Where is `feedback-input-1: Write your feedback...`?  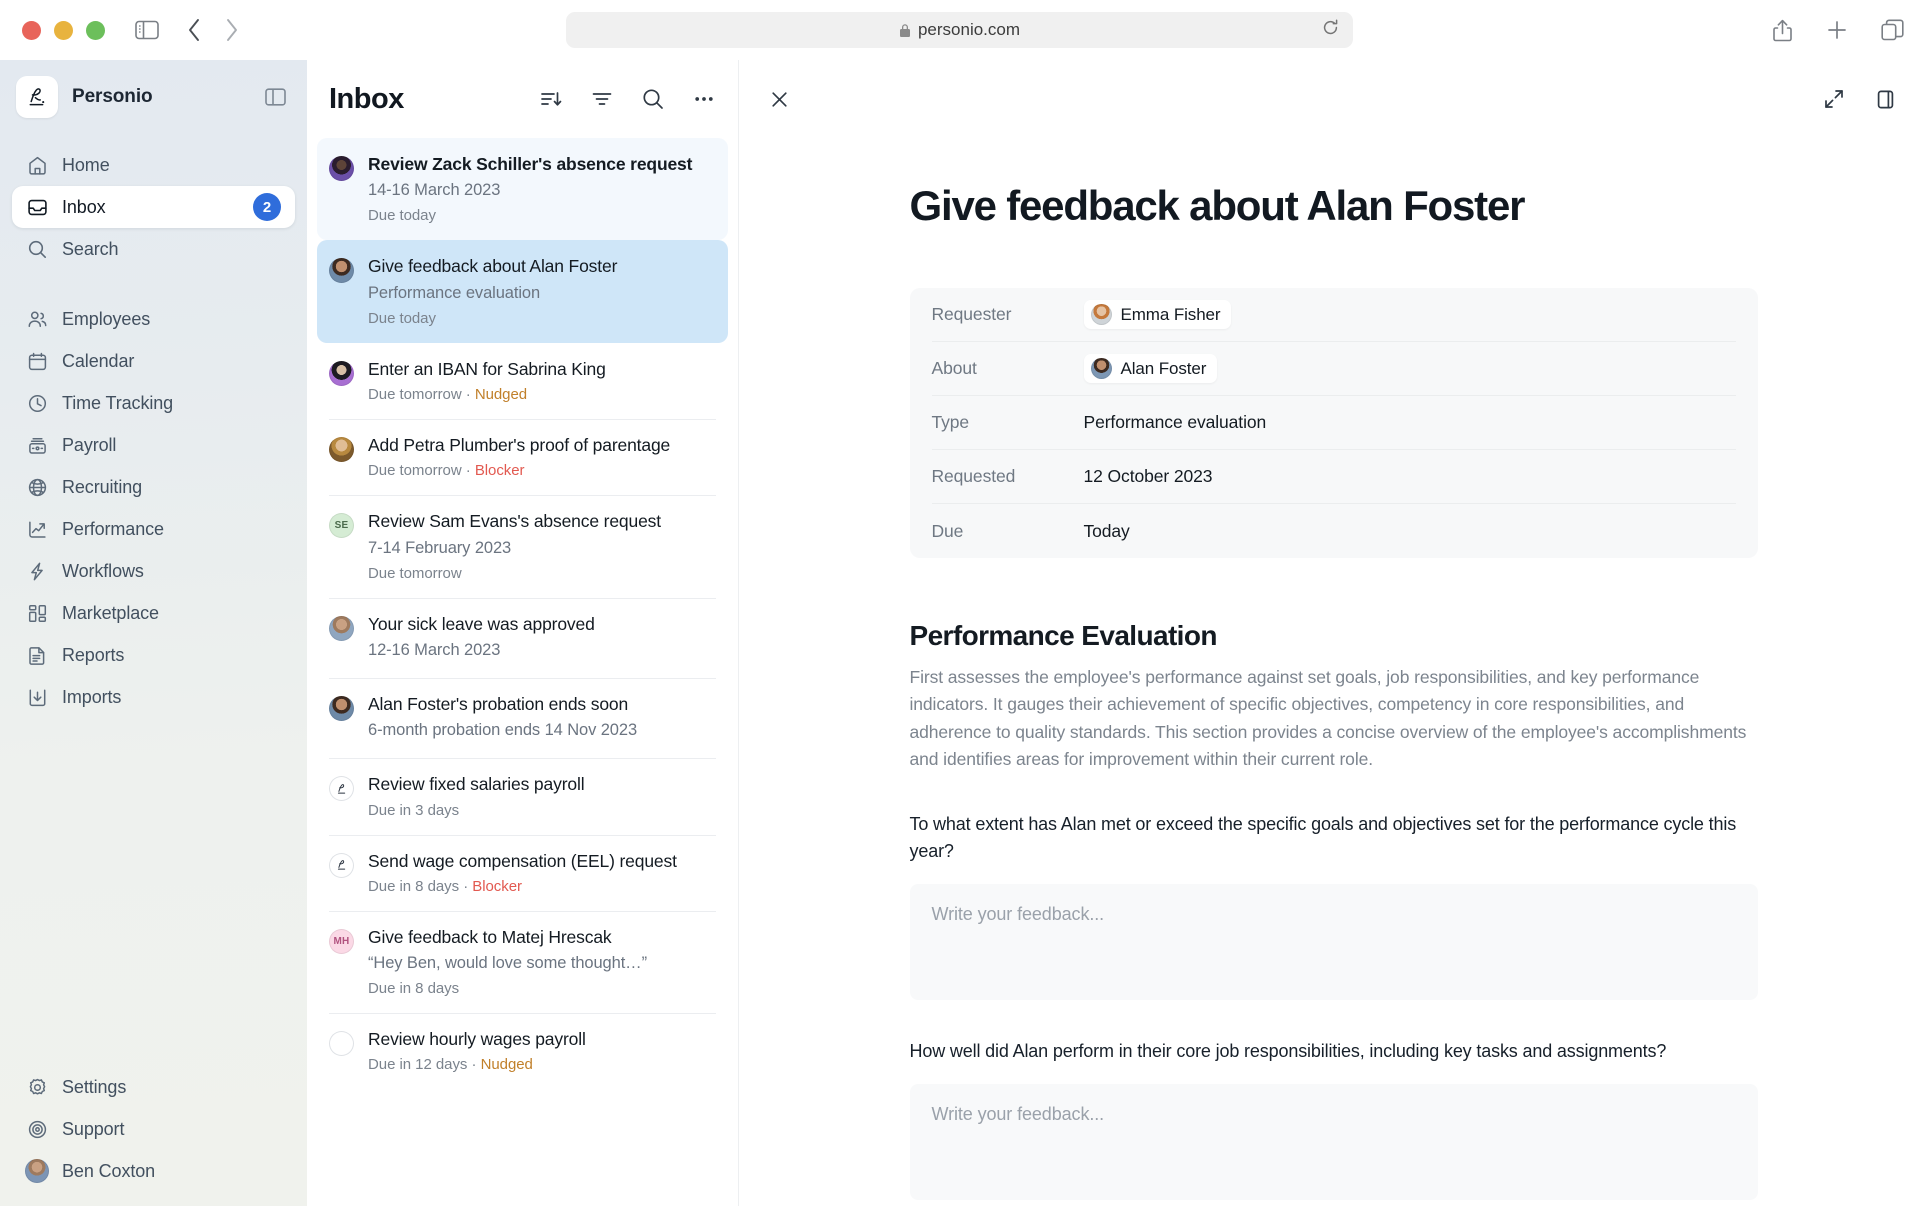 feedback-input-1: Write your feedback... is located at coordinates (1333, 941).